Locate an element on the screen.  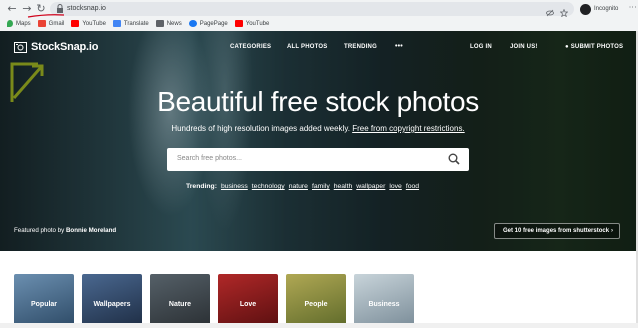
category-label: Love is located at coordinates (248, 304).